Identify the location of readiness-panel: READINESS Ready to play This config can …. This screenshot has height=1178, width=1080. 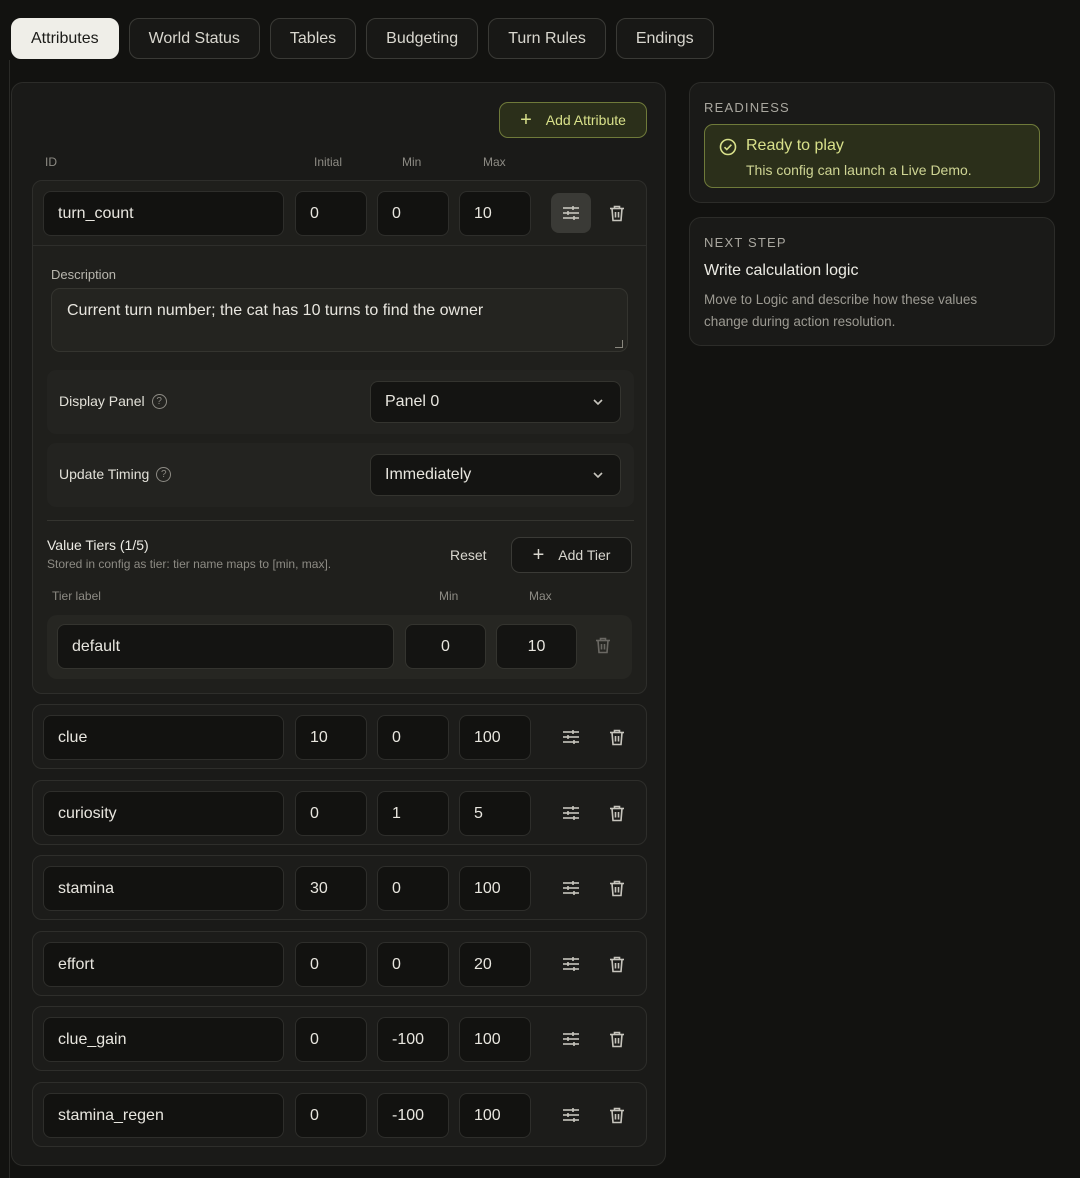
(872, 142).